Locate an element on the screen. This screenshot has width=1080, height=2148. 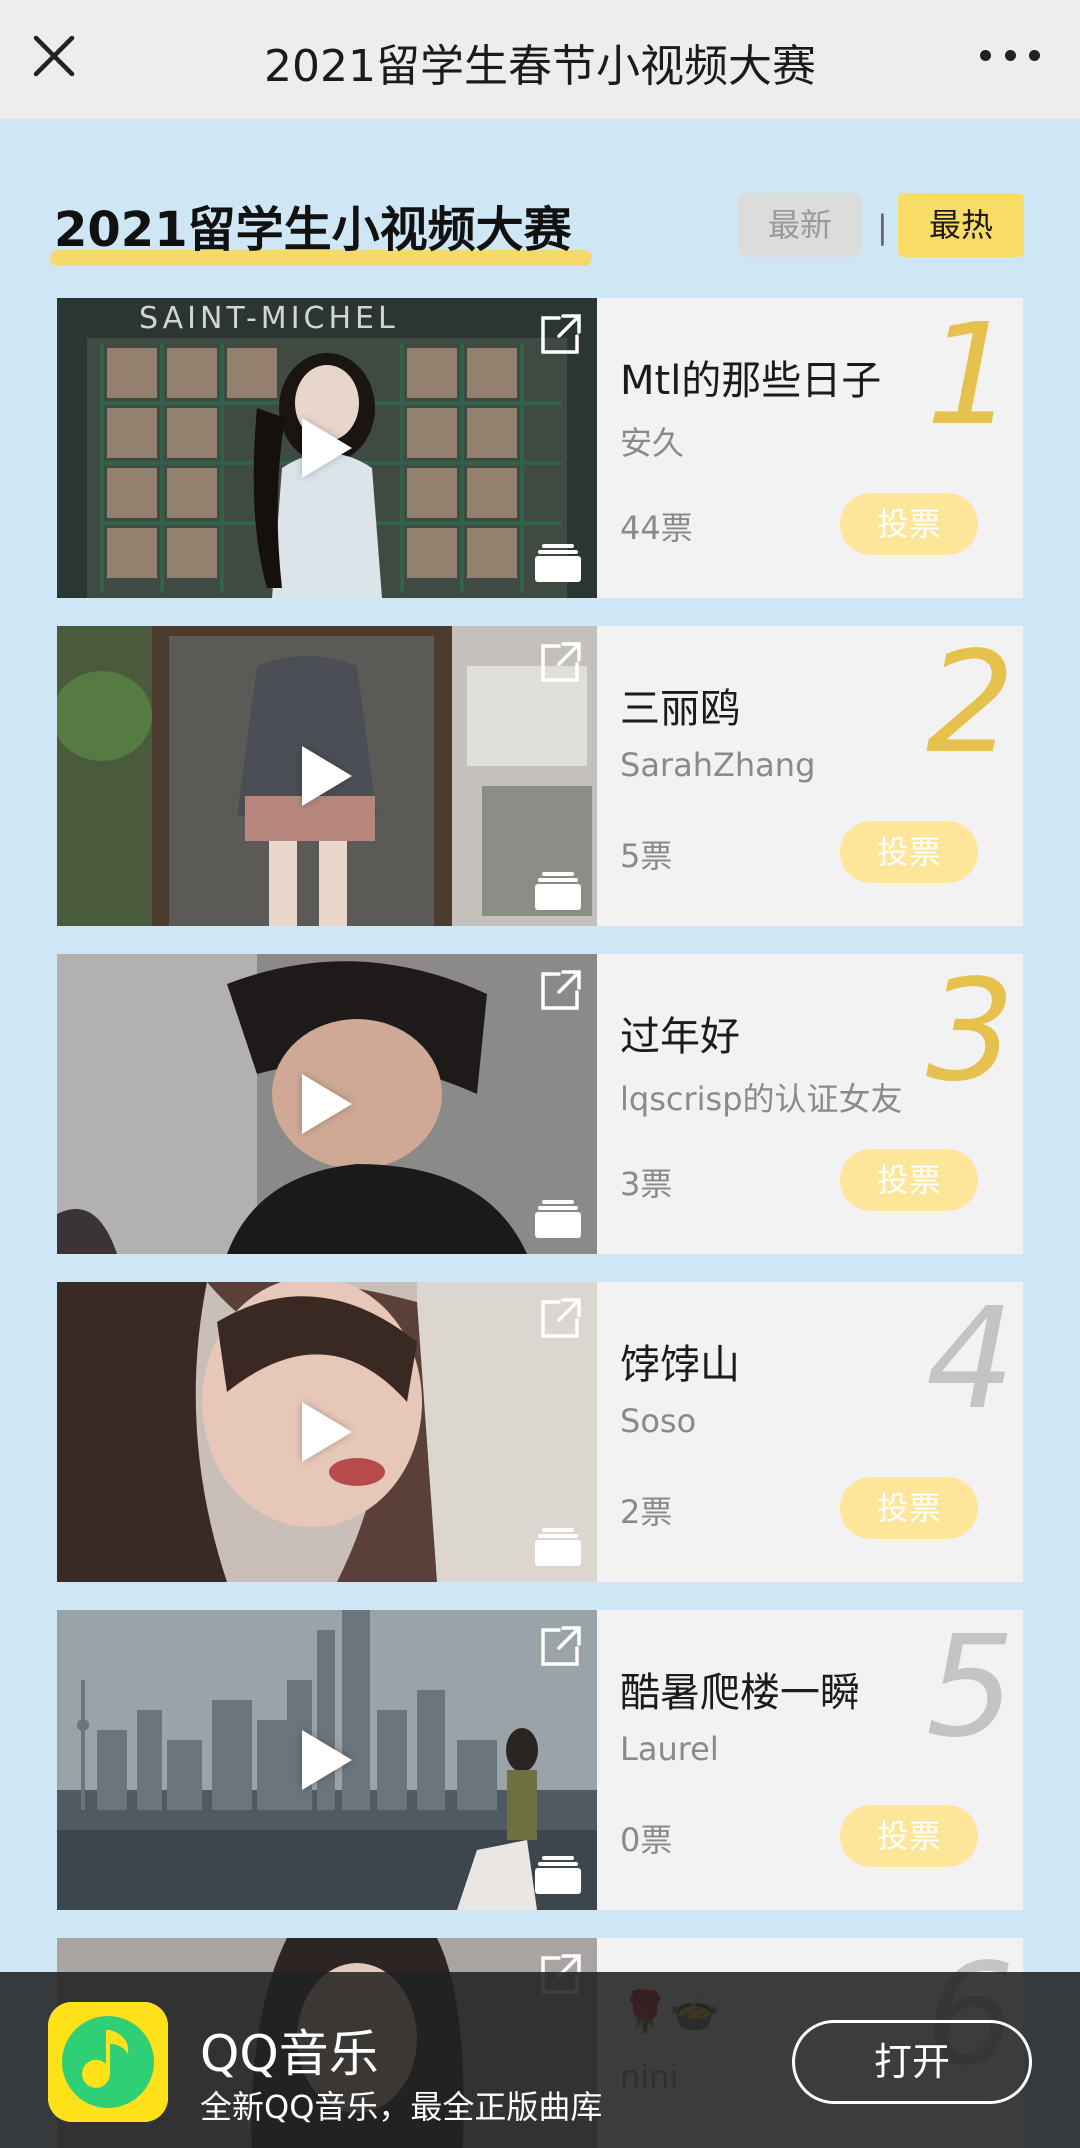
video-card: 3 过年好 lqscrisp的认证女友 3票 投票 is located at coordinates (540, 1104).